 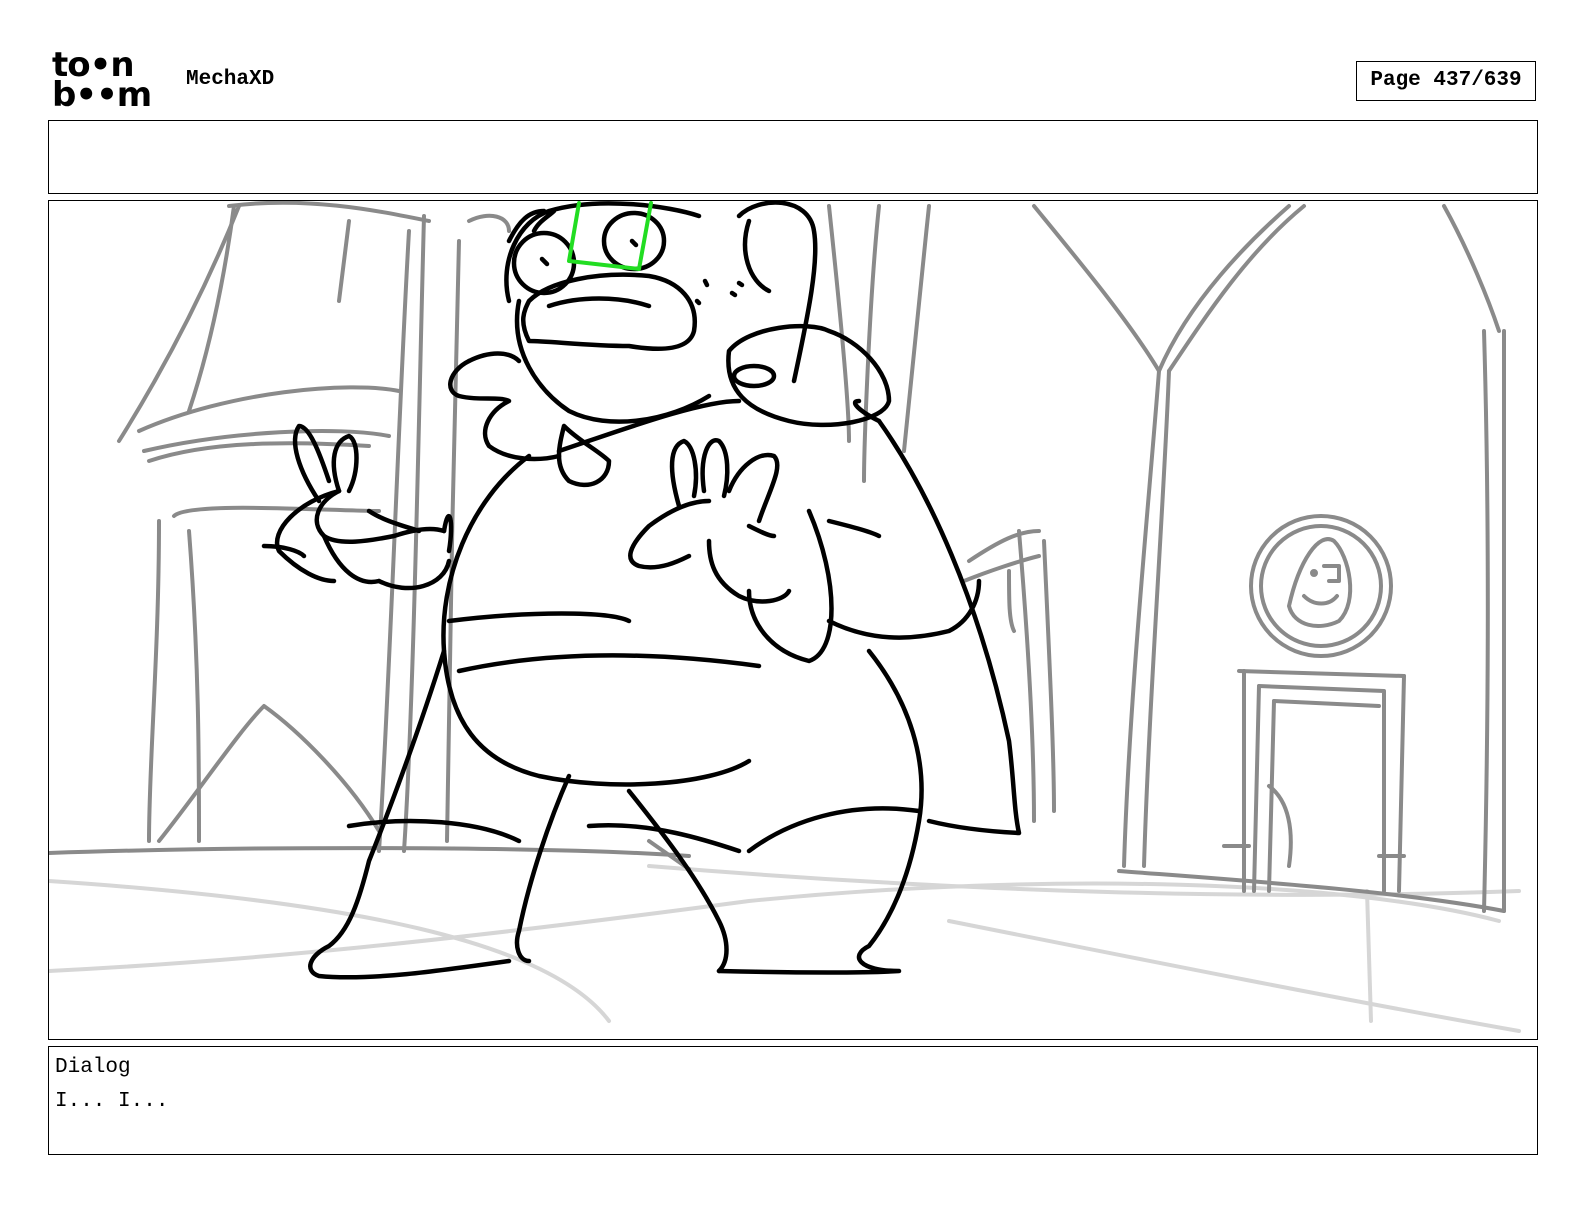 What do you see at coordinates (785, 948) in the screenshot?
I see `floor-lines` at bounding box center [785, 948].